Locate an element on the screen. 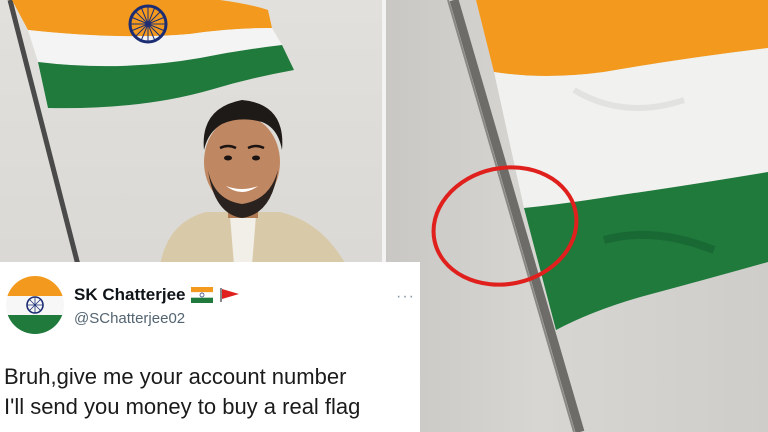 This screenshot has width=768, height=432. red-pennant-icon is located at coordinates (230, 295).